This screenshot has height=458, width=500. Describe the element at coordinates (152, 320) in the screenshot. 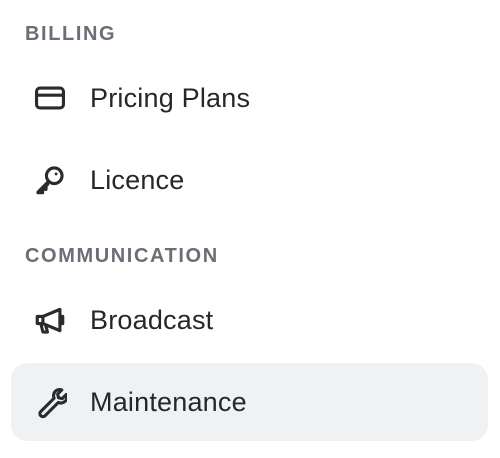

I see `sidebar-item-label: Broadcast` at that location.